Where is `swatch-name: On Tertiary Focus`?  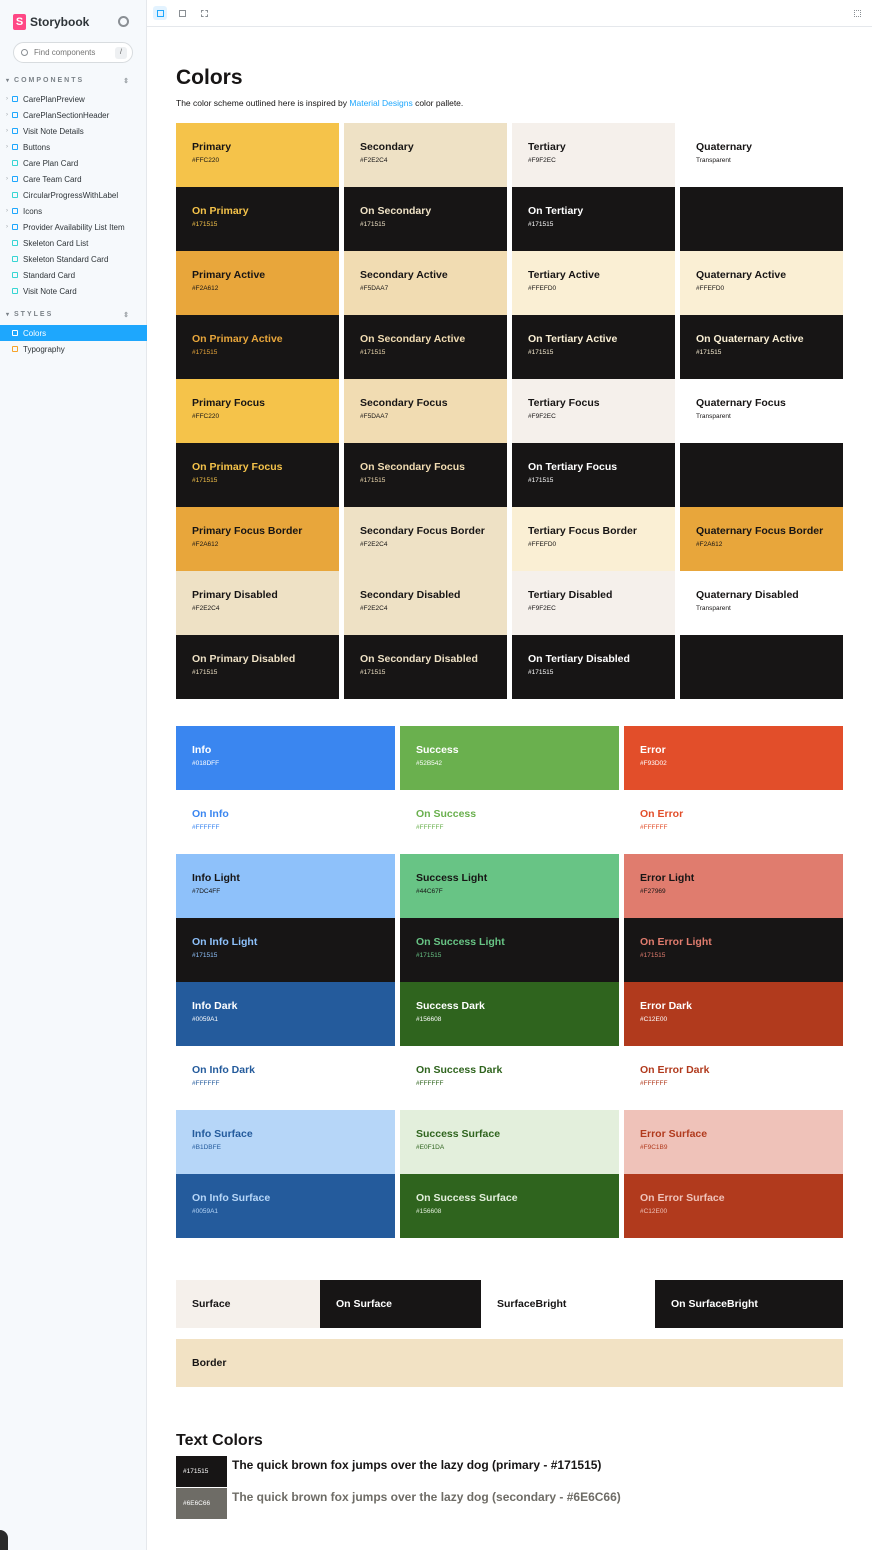 swatch-name: On Tertiary Focus is located at coordinates (573, 467).